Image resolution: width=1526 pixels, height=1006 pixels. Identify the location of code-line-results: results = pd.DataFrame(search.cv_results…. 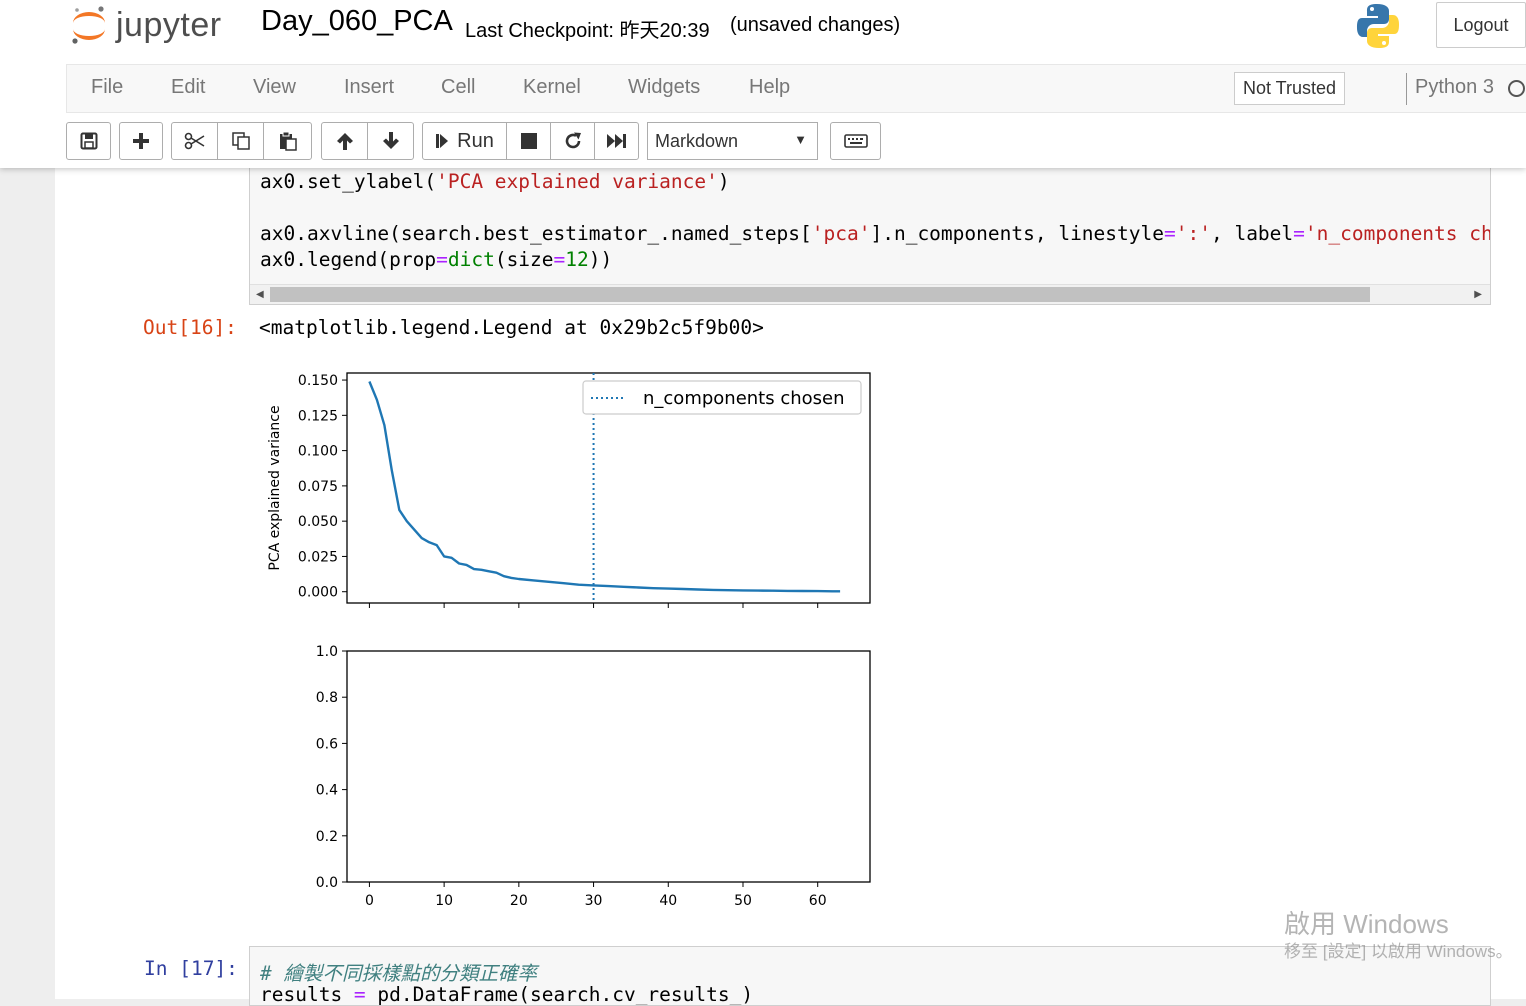
(507, 994).